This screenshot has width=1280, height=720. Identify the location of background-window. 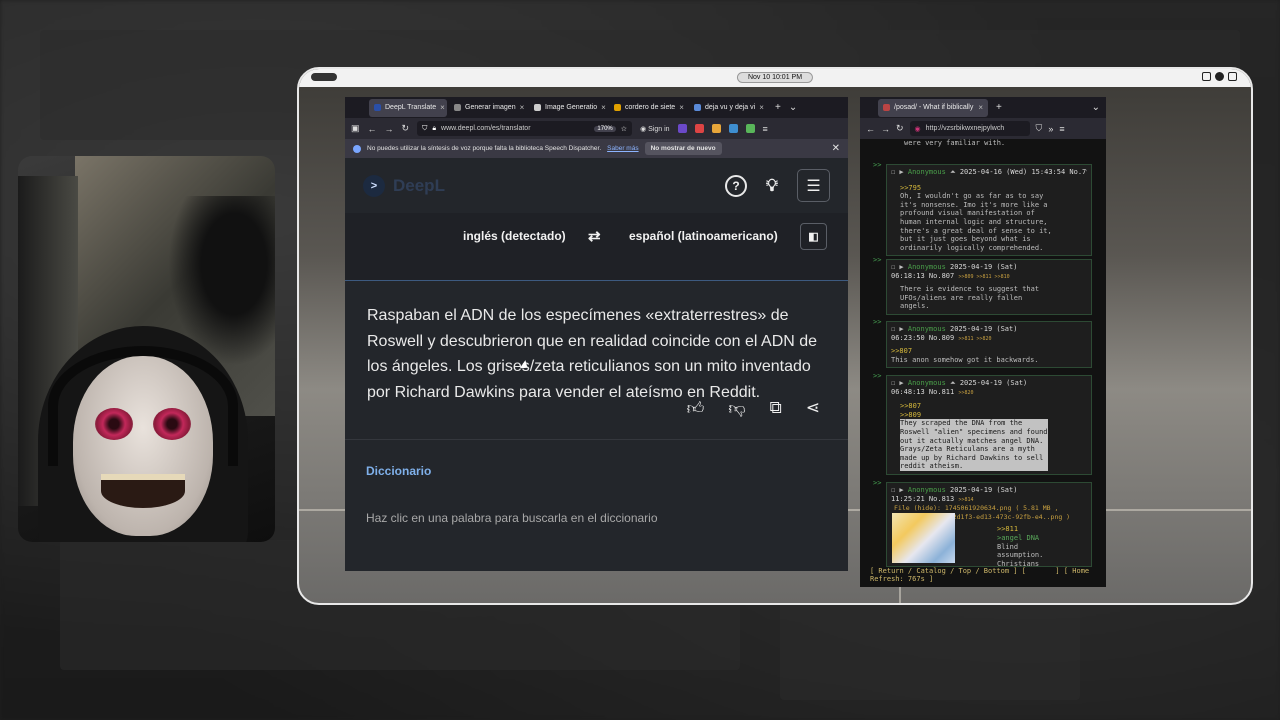
(930, 650).